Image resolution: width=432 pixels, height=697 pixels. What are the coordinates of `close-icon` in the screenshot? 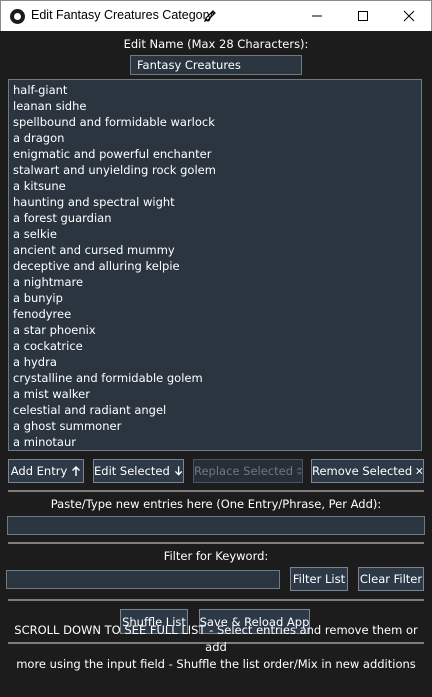 It's located at (409, 16).